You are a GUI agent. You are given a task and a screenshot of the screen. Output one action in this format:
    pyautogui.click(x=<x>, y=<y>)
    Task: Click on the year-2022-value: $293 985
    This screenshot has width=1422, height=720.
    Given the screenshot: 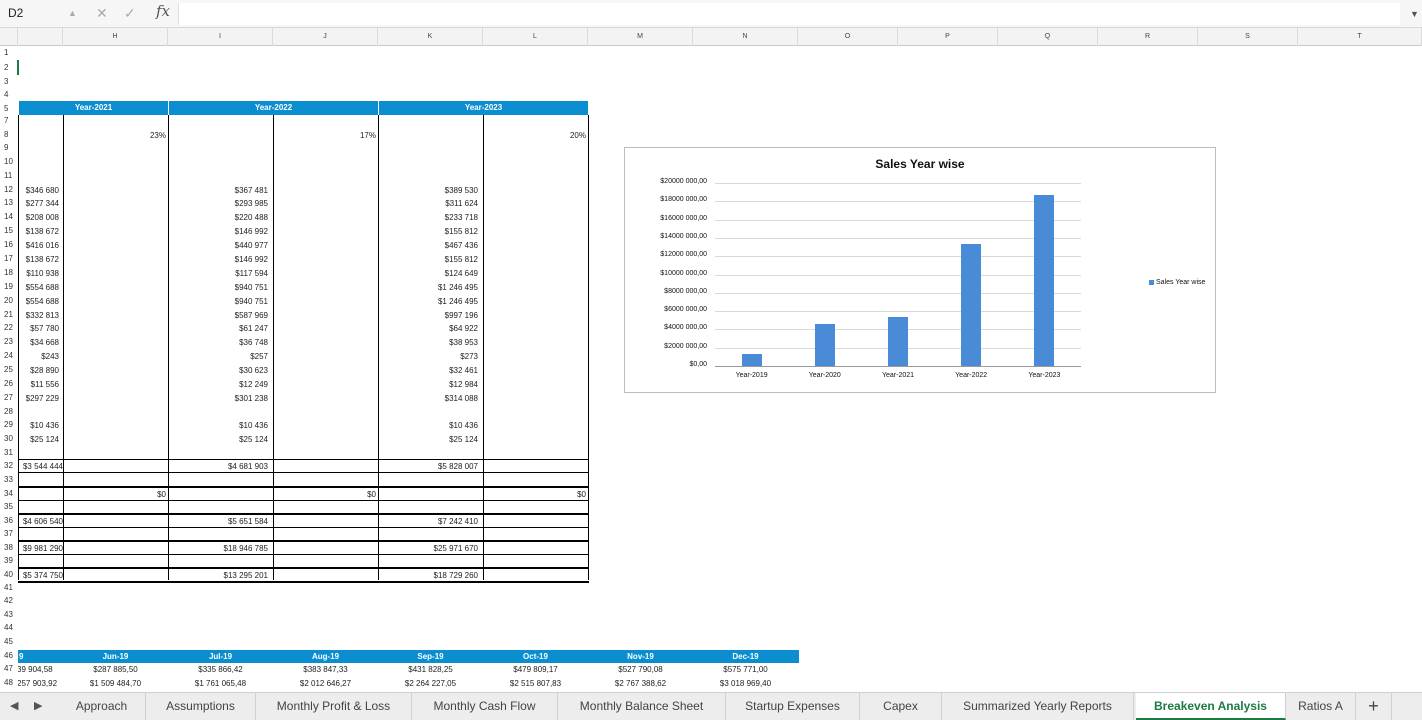 What is the action you would take?
    pyautogui.click(x=218, y=203)
    